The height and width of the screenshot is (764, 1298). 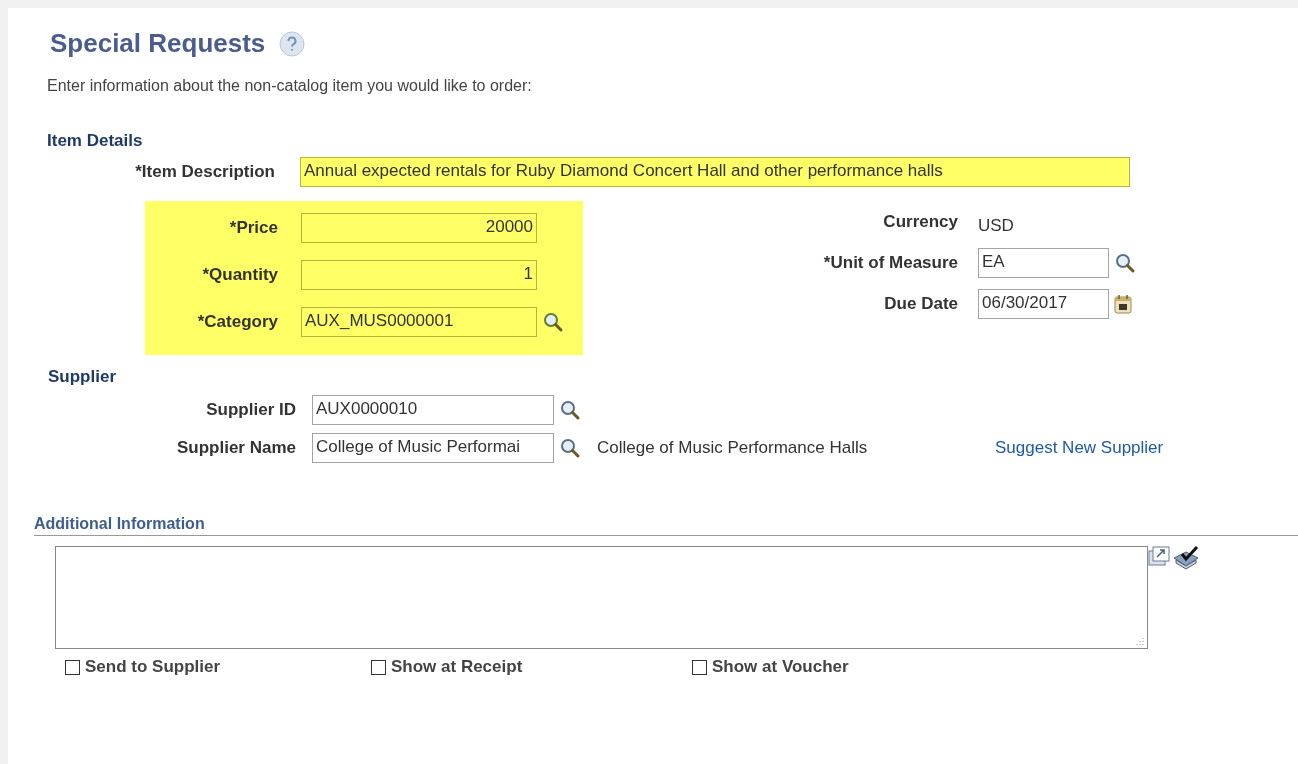 I want to click on suggest-supplier-link: Suggest New Supplier, so click(x=1079, y=448).